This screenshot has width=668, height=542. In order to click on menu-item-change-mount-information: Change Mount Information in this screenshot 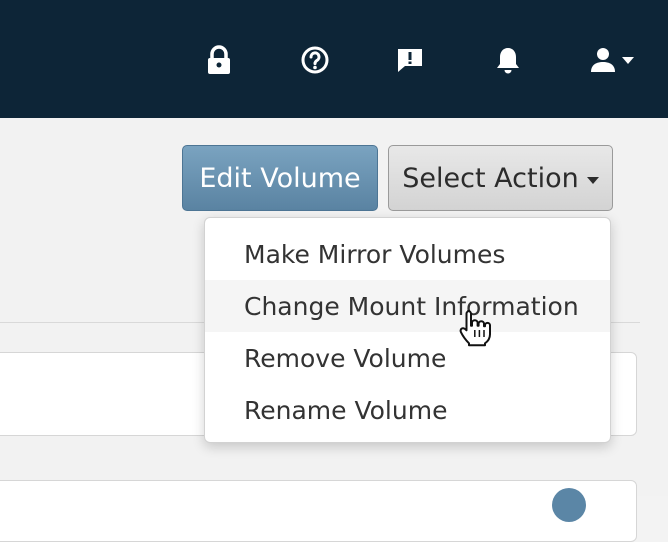, I will do `click(407, 306)`.